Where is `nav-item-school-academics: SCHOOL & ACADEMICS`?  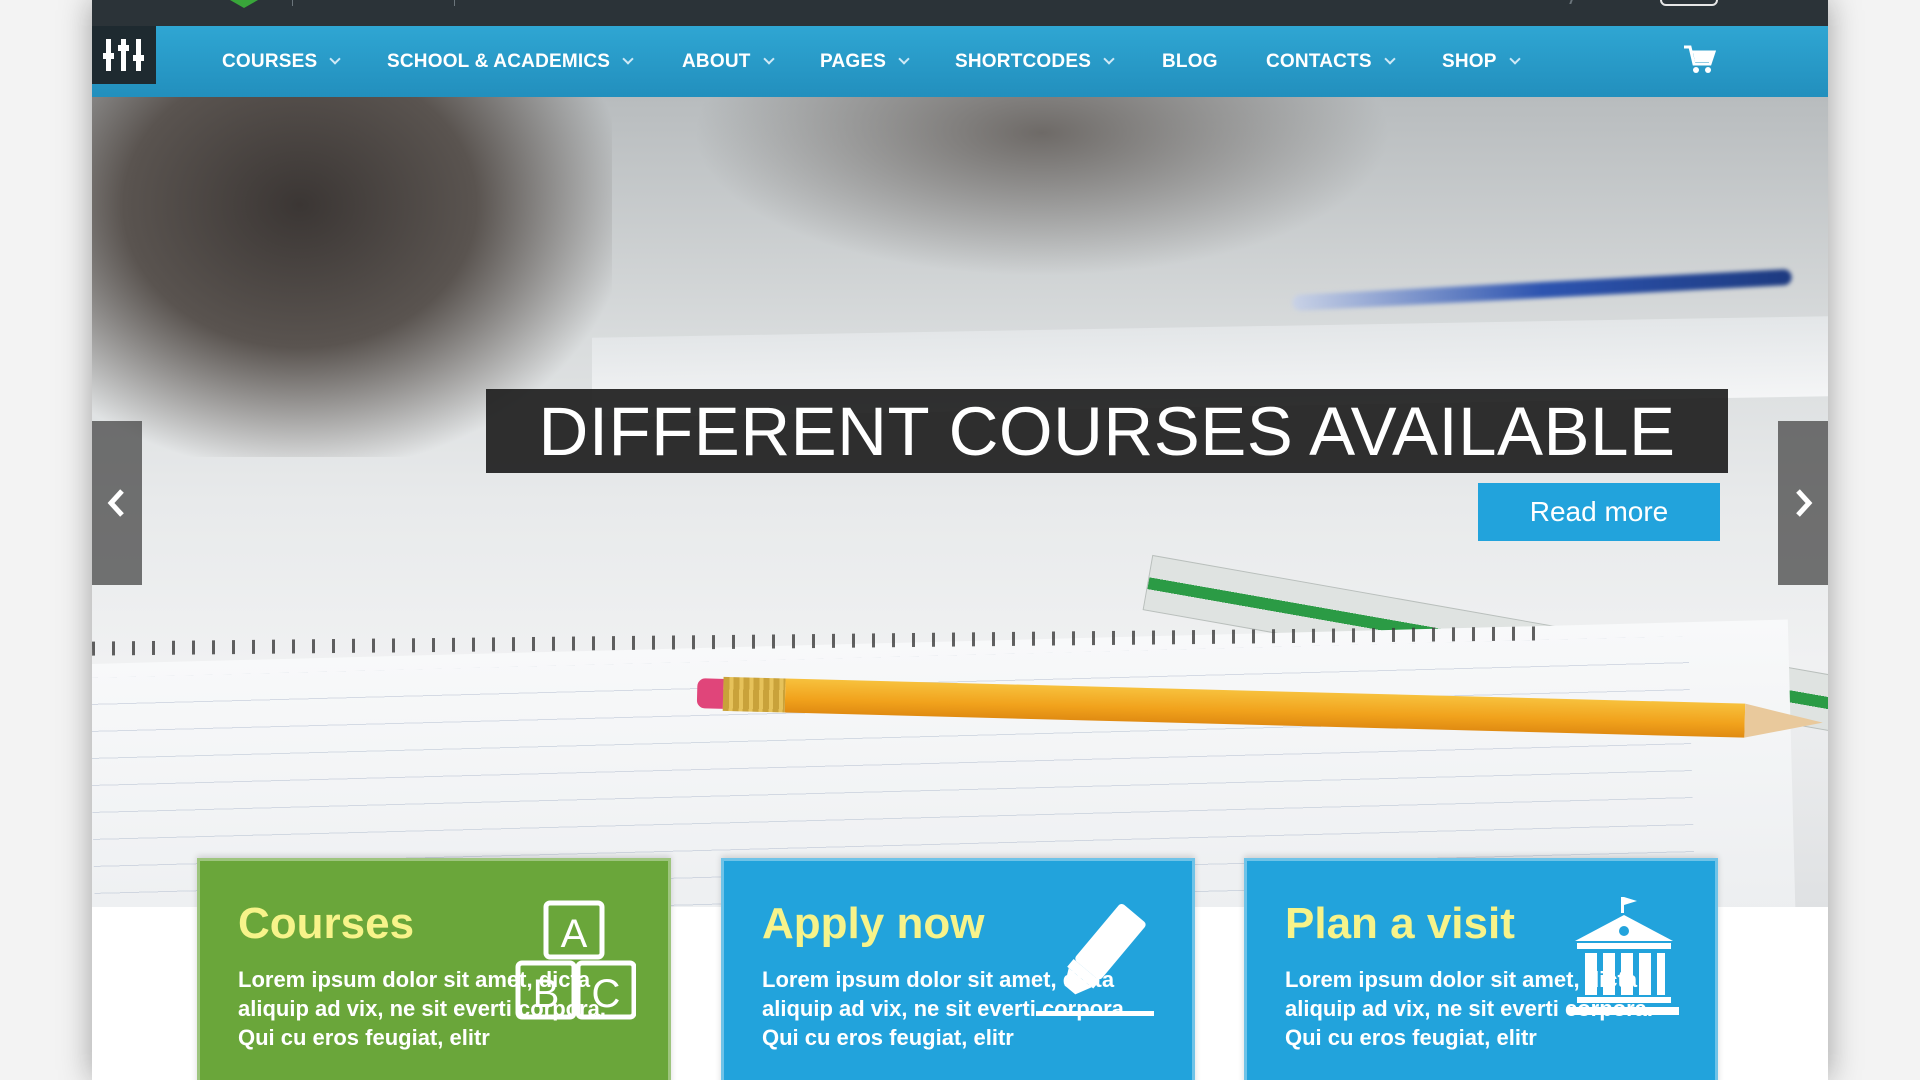 nav-item-school-academics: SCHOOL & ACADEMICS is located at coordinates (510, 61).